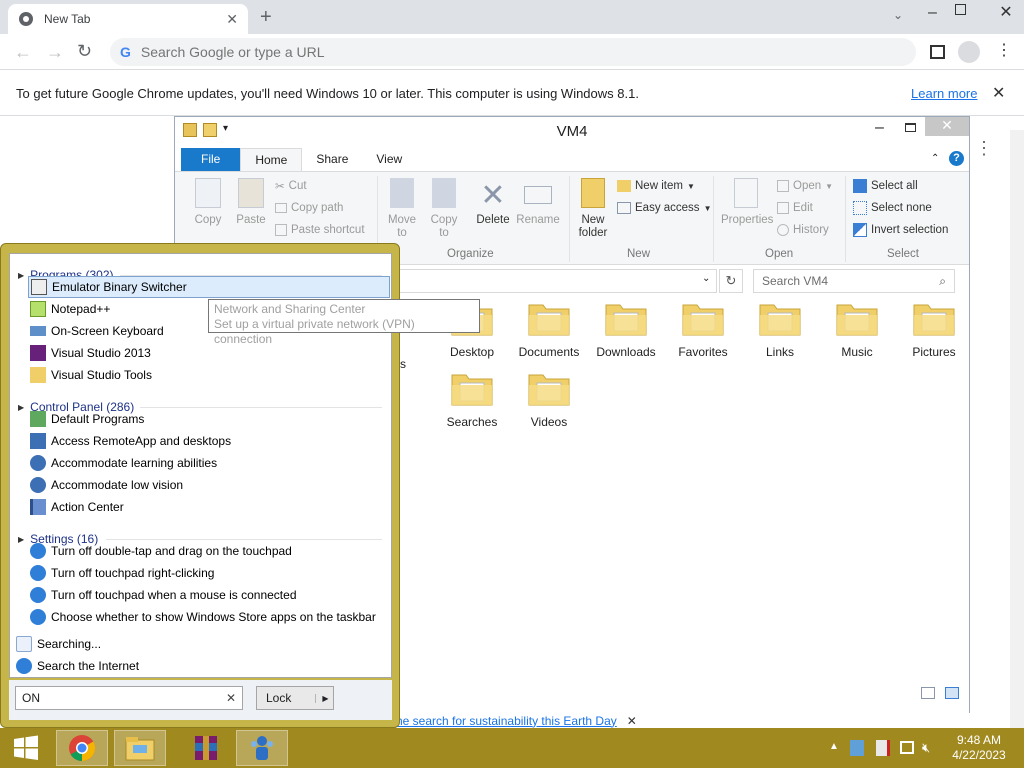  Describe the element at coordinates (926, 748) in the screenshot. I see `volume-muted-icon: 🔇︎` at that location.